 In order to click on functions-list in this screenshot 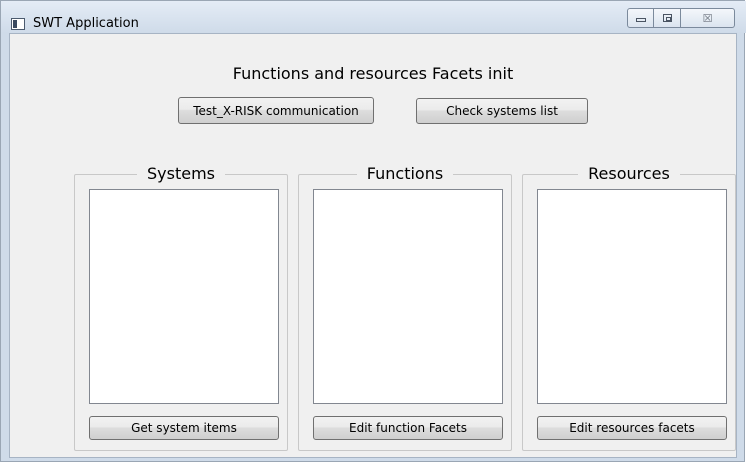, I will do `click(408, 296)`.